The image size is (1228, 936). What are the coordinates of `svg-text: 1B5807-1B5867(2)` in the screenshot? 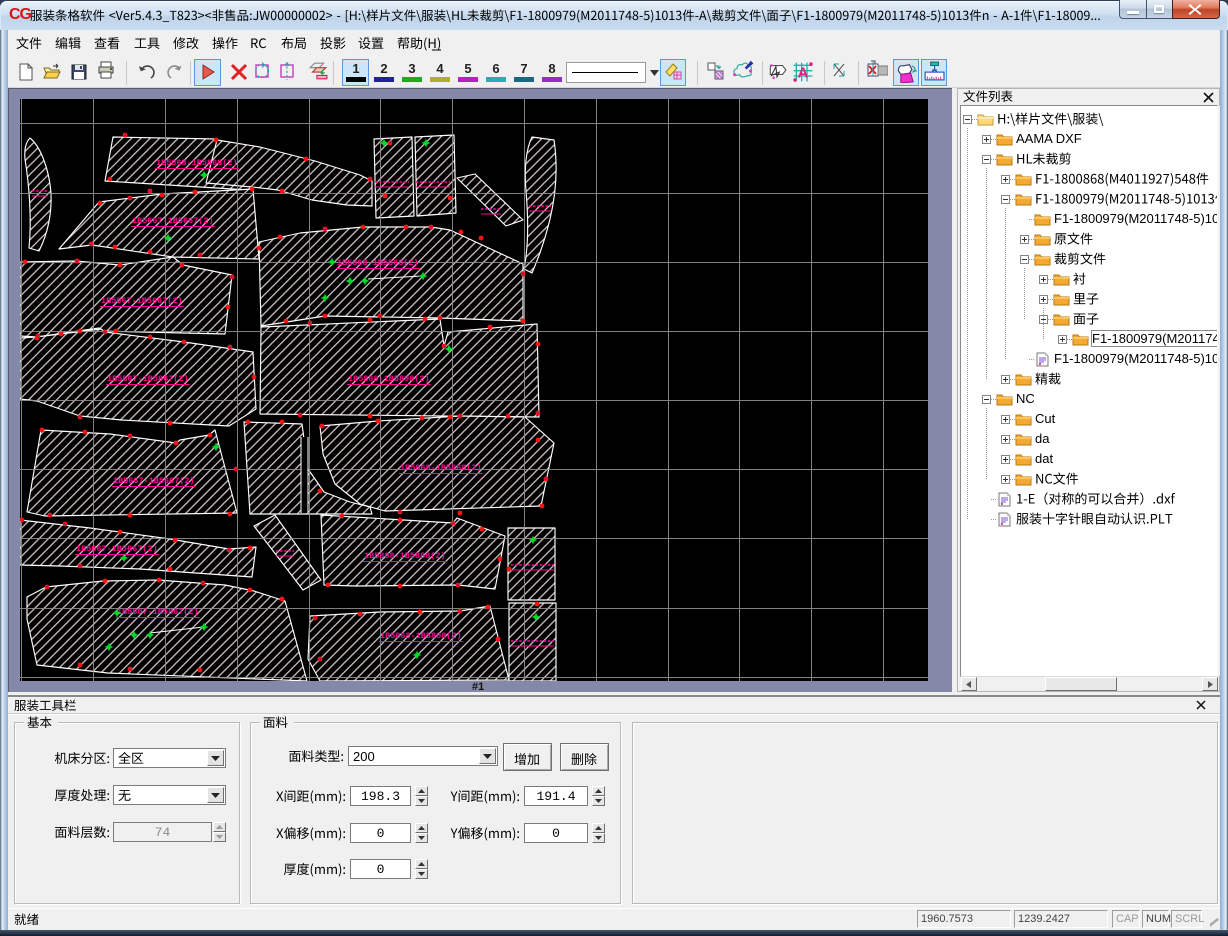 It's located at (158, 612).